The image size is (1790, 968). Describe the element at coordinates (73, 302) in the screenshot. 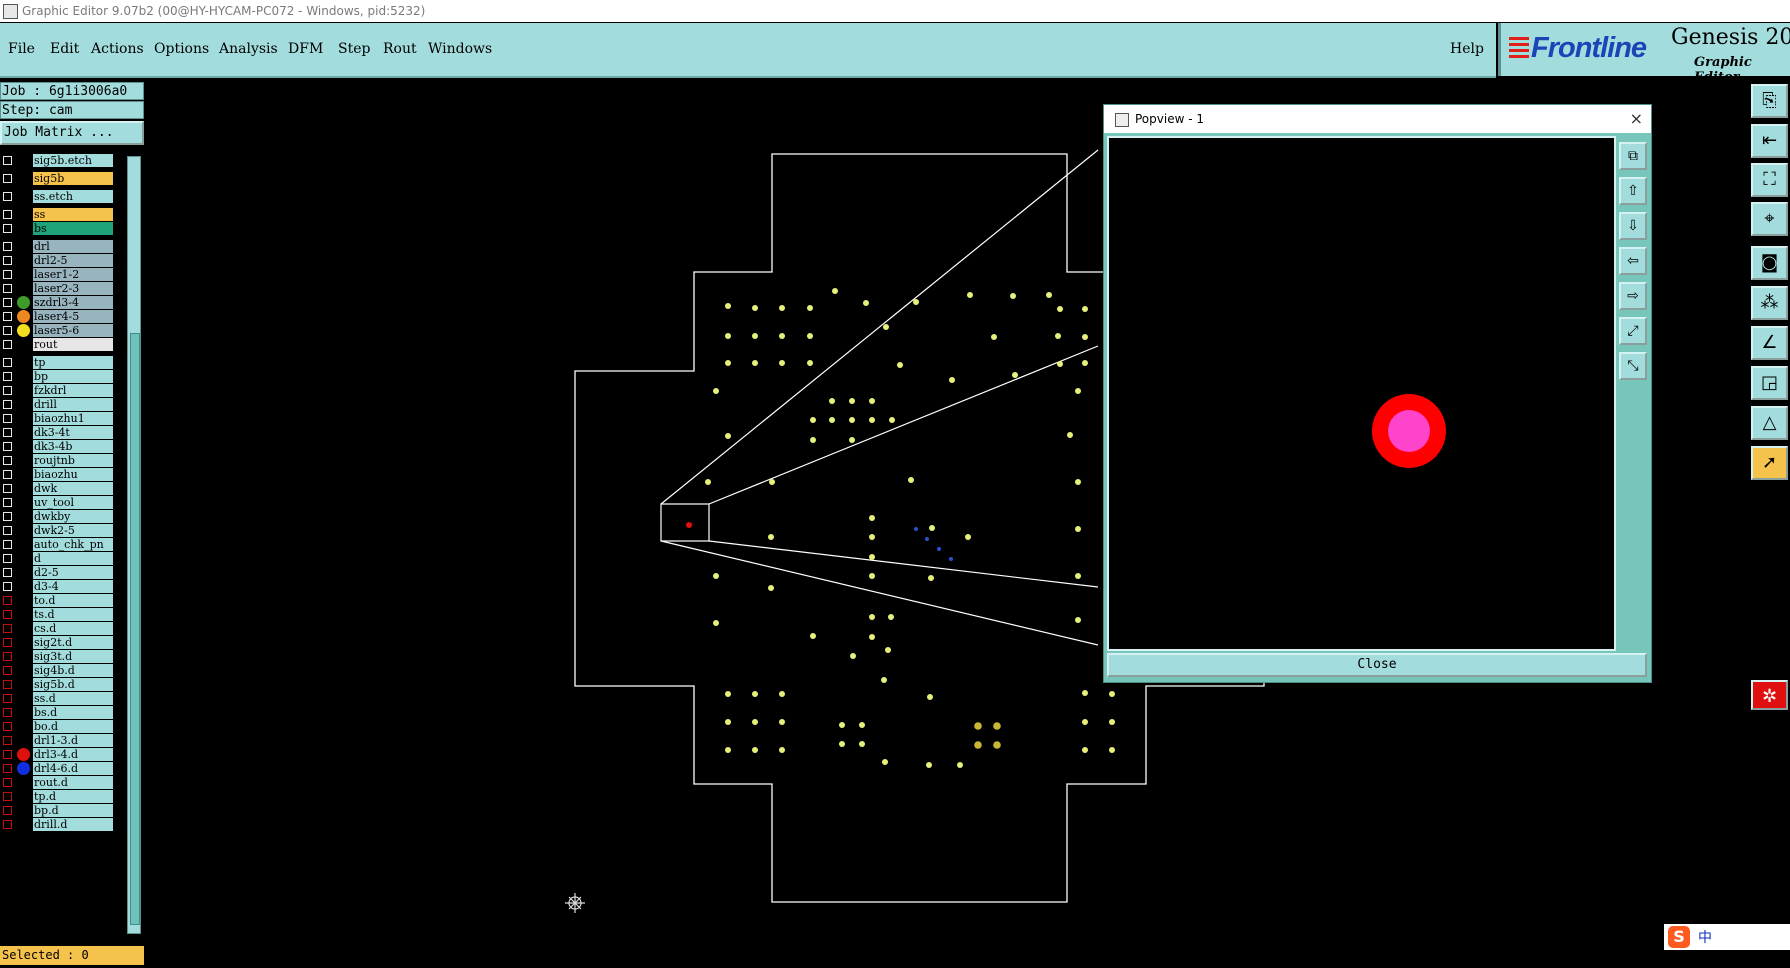

I see `layer-name: szdrl3-4` at that location.